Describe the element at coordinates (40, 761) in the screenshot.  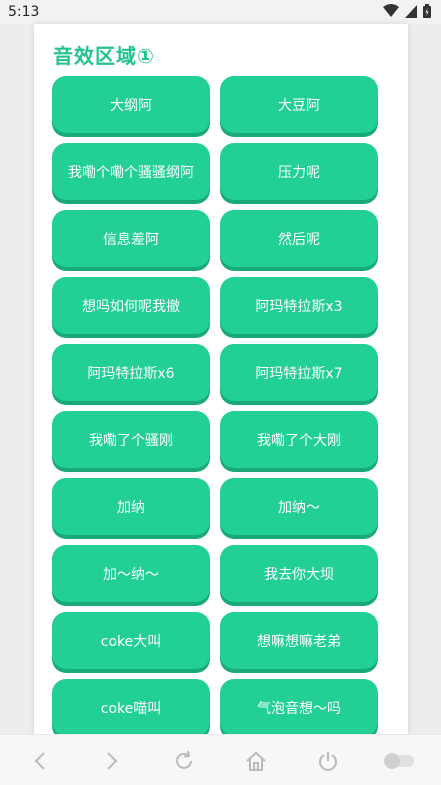
I see `back-icon` at that location.